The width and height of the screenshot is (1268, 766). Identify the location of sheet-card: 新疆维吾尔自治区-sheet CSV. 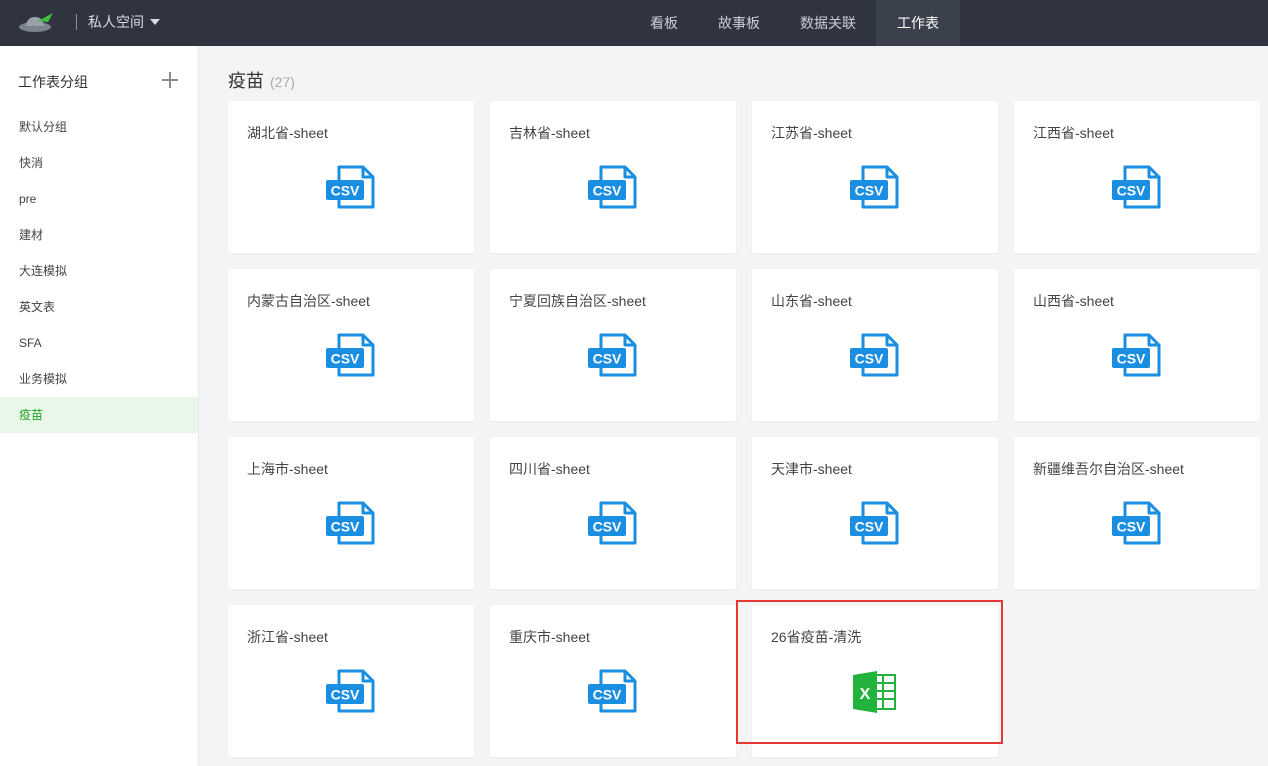
(1137, 513).